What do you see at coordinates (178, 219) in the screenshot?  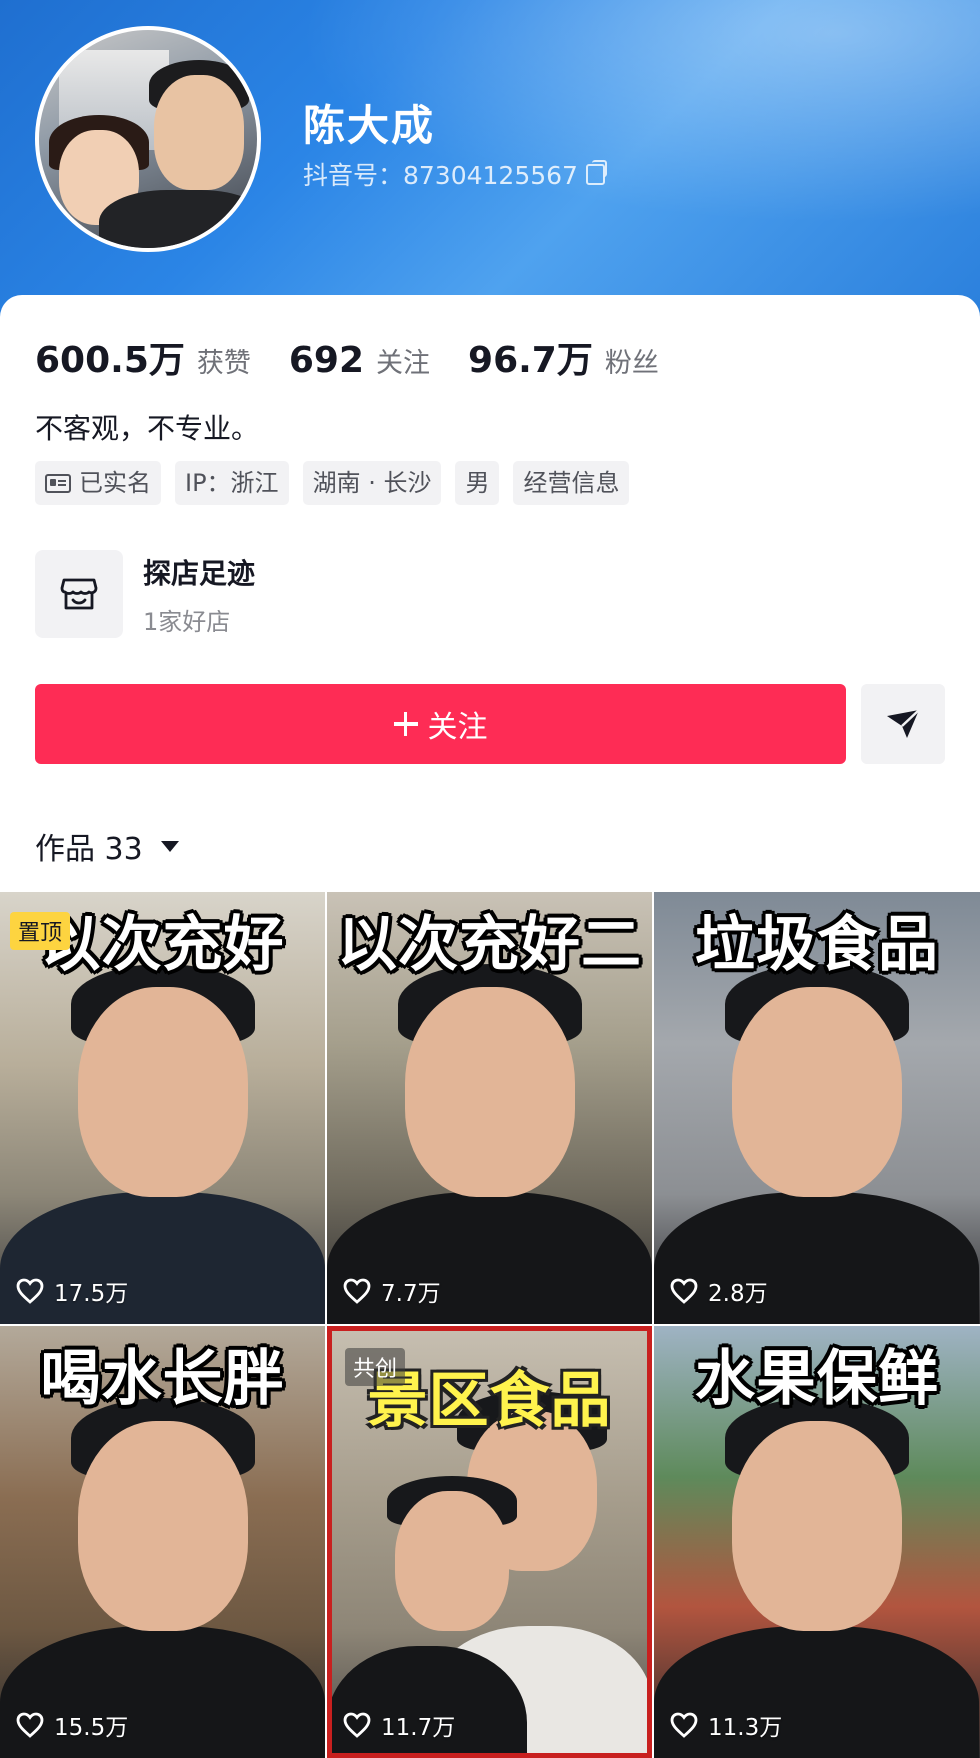 I see `avatar-body` at bounding box center [178, 219].